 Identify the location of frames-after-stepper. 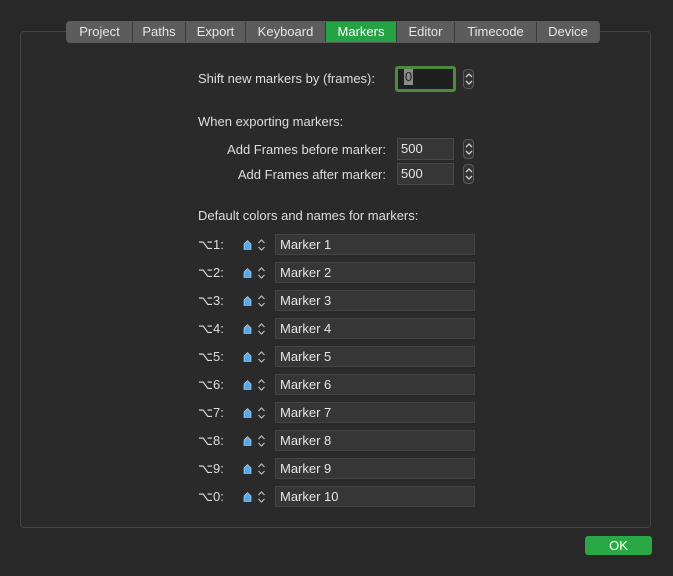
(468, 174).